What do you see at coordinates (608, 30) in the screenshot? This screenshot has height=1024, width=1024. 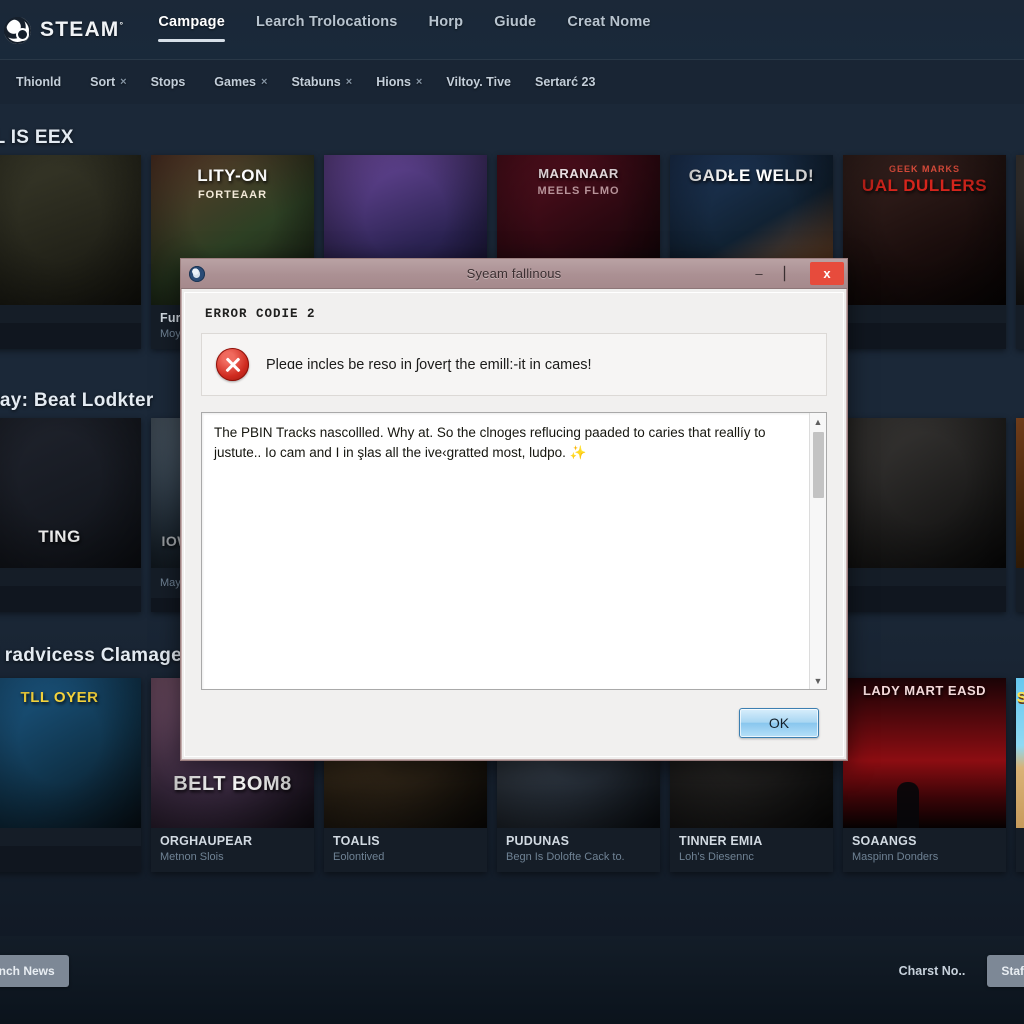 I see `nav-item-creat-nome: Creat Nome` at bounding box center [608, 30].